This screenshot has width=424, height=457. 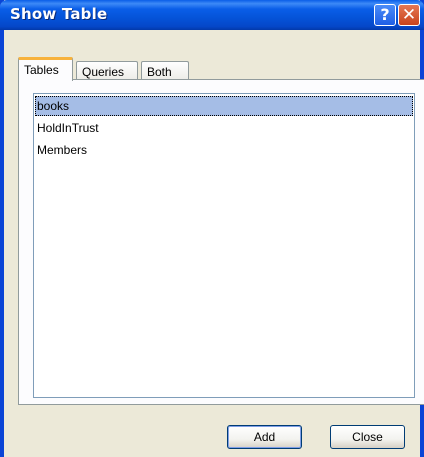 What do you see at coordinates (264, 437) in the screenshot?
I see `add-button: Add` at bounding box center [264, 437].